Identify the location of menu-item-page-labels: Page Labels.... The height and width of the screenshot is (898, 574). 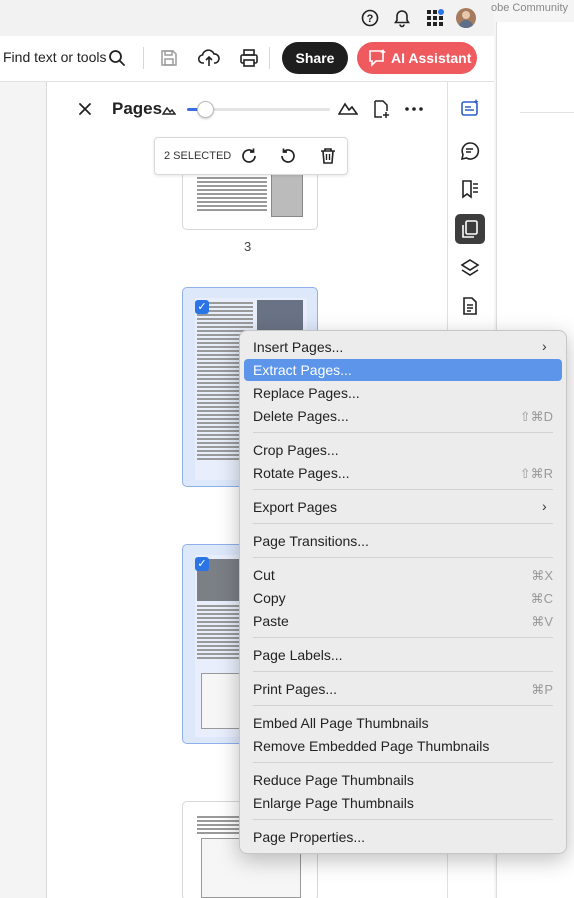
(298, 655).